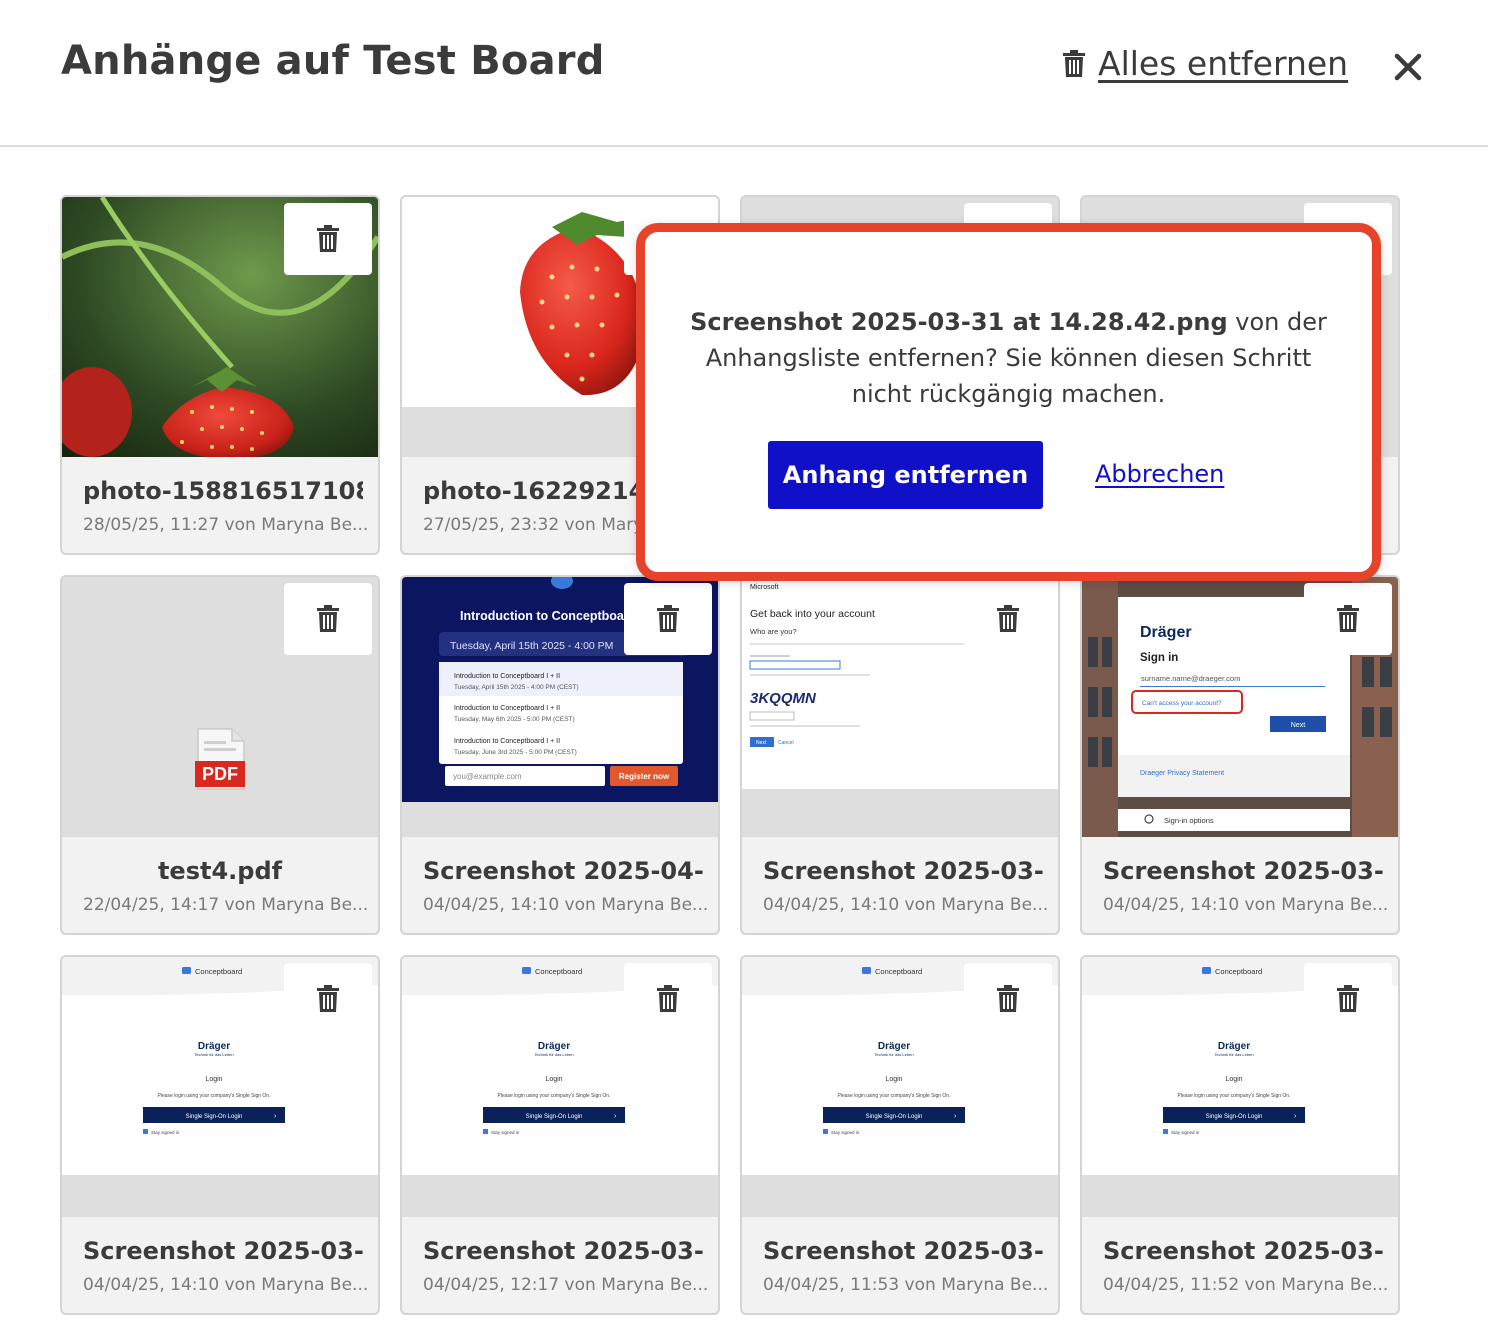  I want to click on svg-text: 3KQQMN, so click(783, 698).